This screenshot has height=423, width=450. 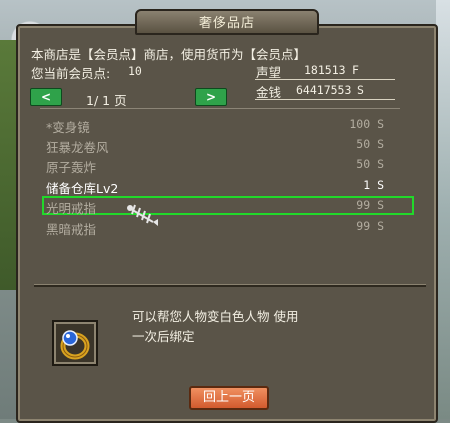 I want to click on item-name: 光明戒指, so click(x=71, y=208).